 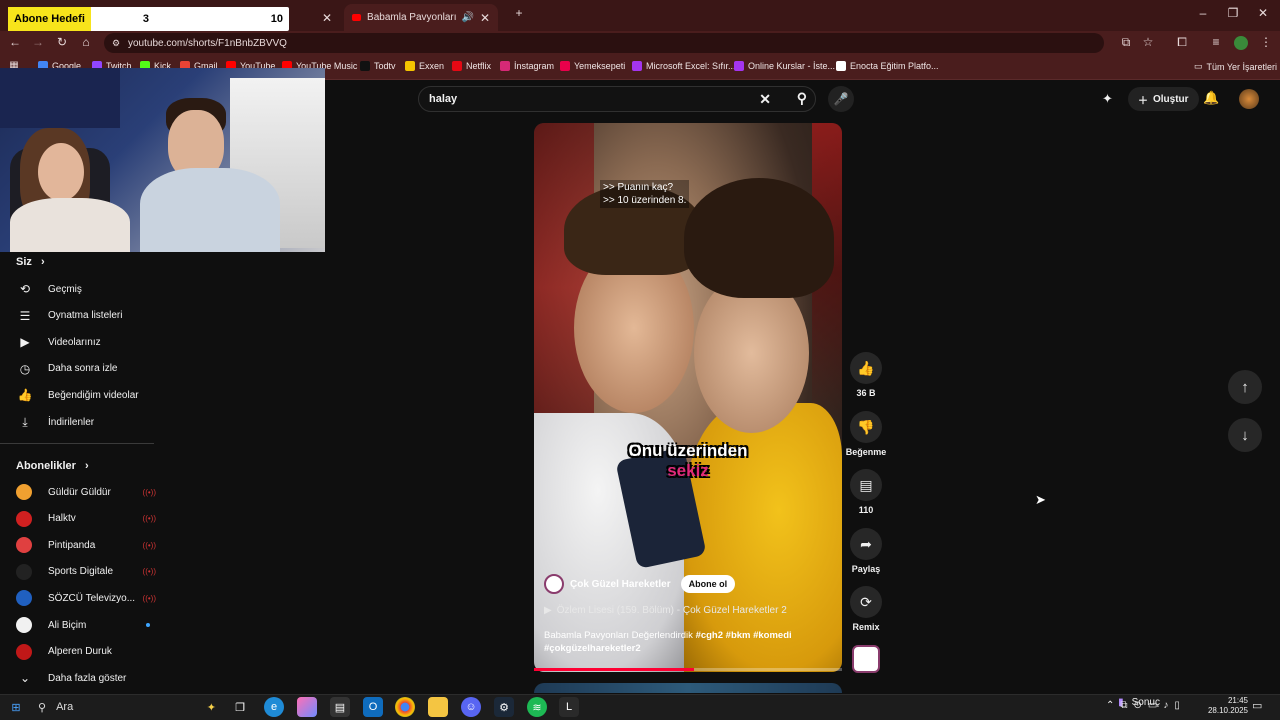 What do you see at coordinates (240, 707) in the screenshot?
I see `task-view-icon: ❐` at bounding box center [240, 707].